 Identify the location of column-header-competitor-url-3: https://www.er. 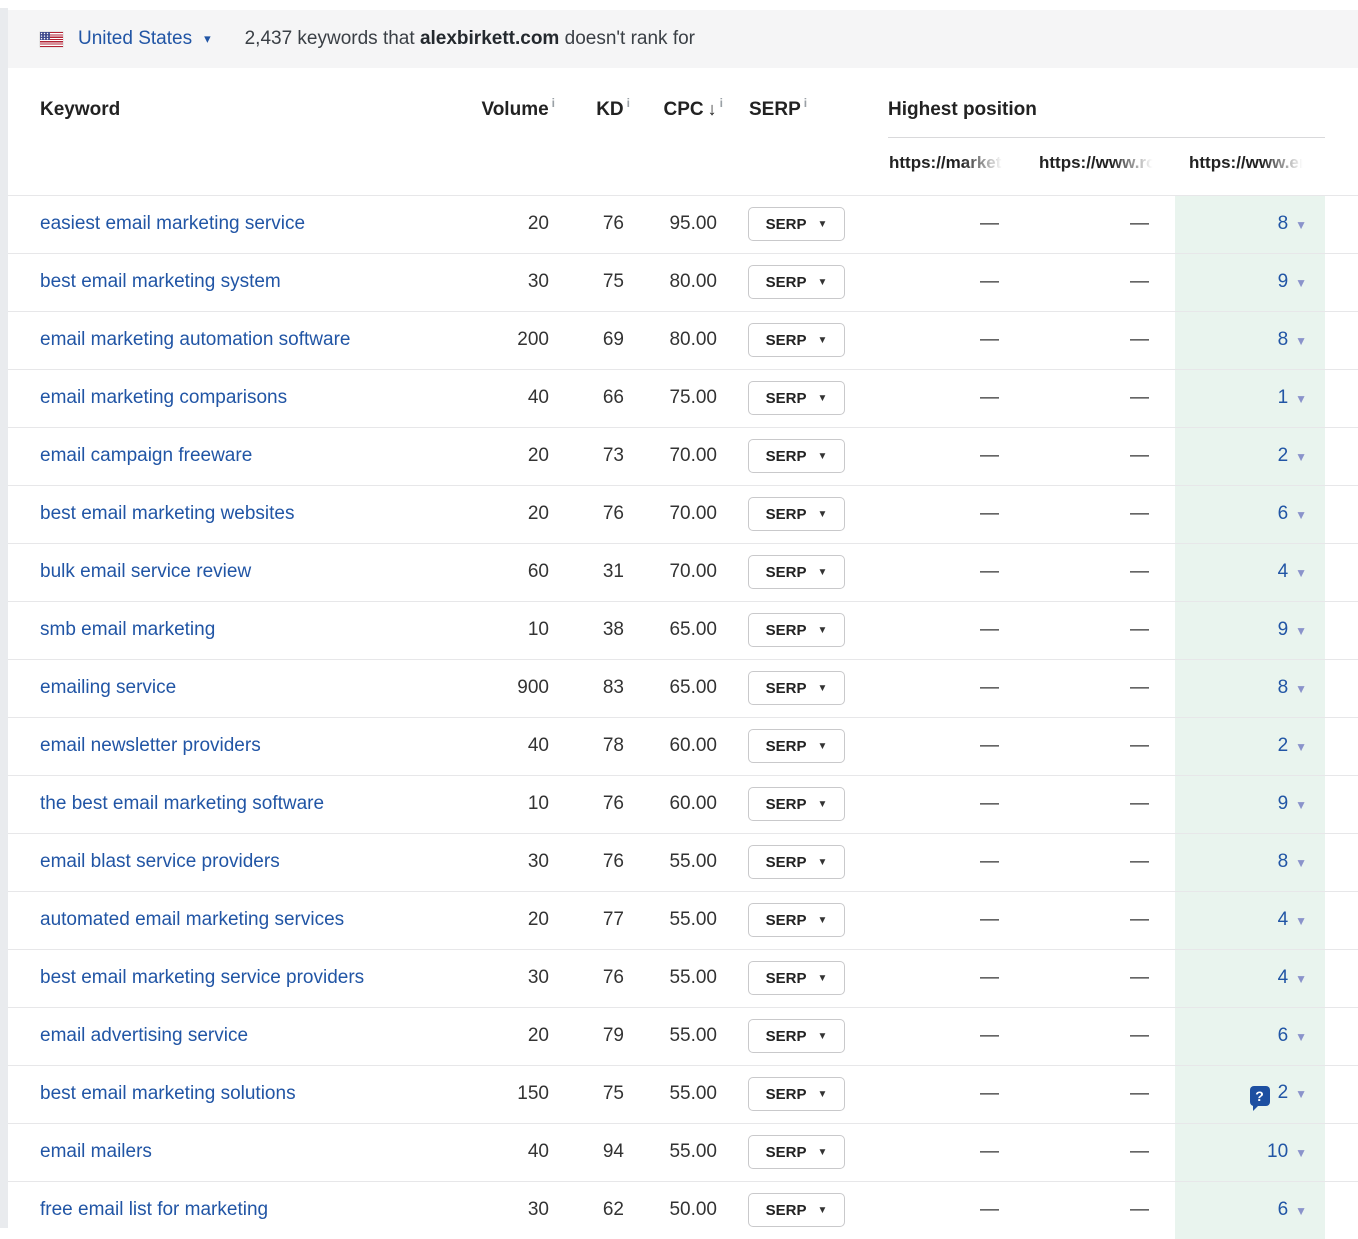
(1250, 166).